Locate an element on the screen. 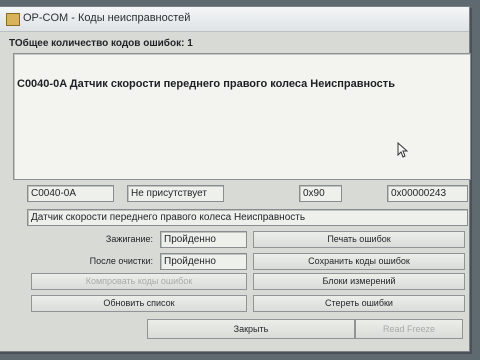  ignition-label: Зажигание: is located at coordinates (129, 239).